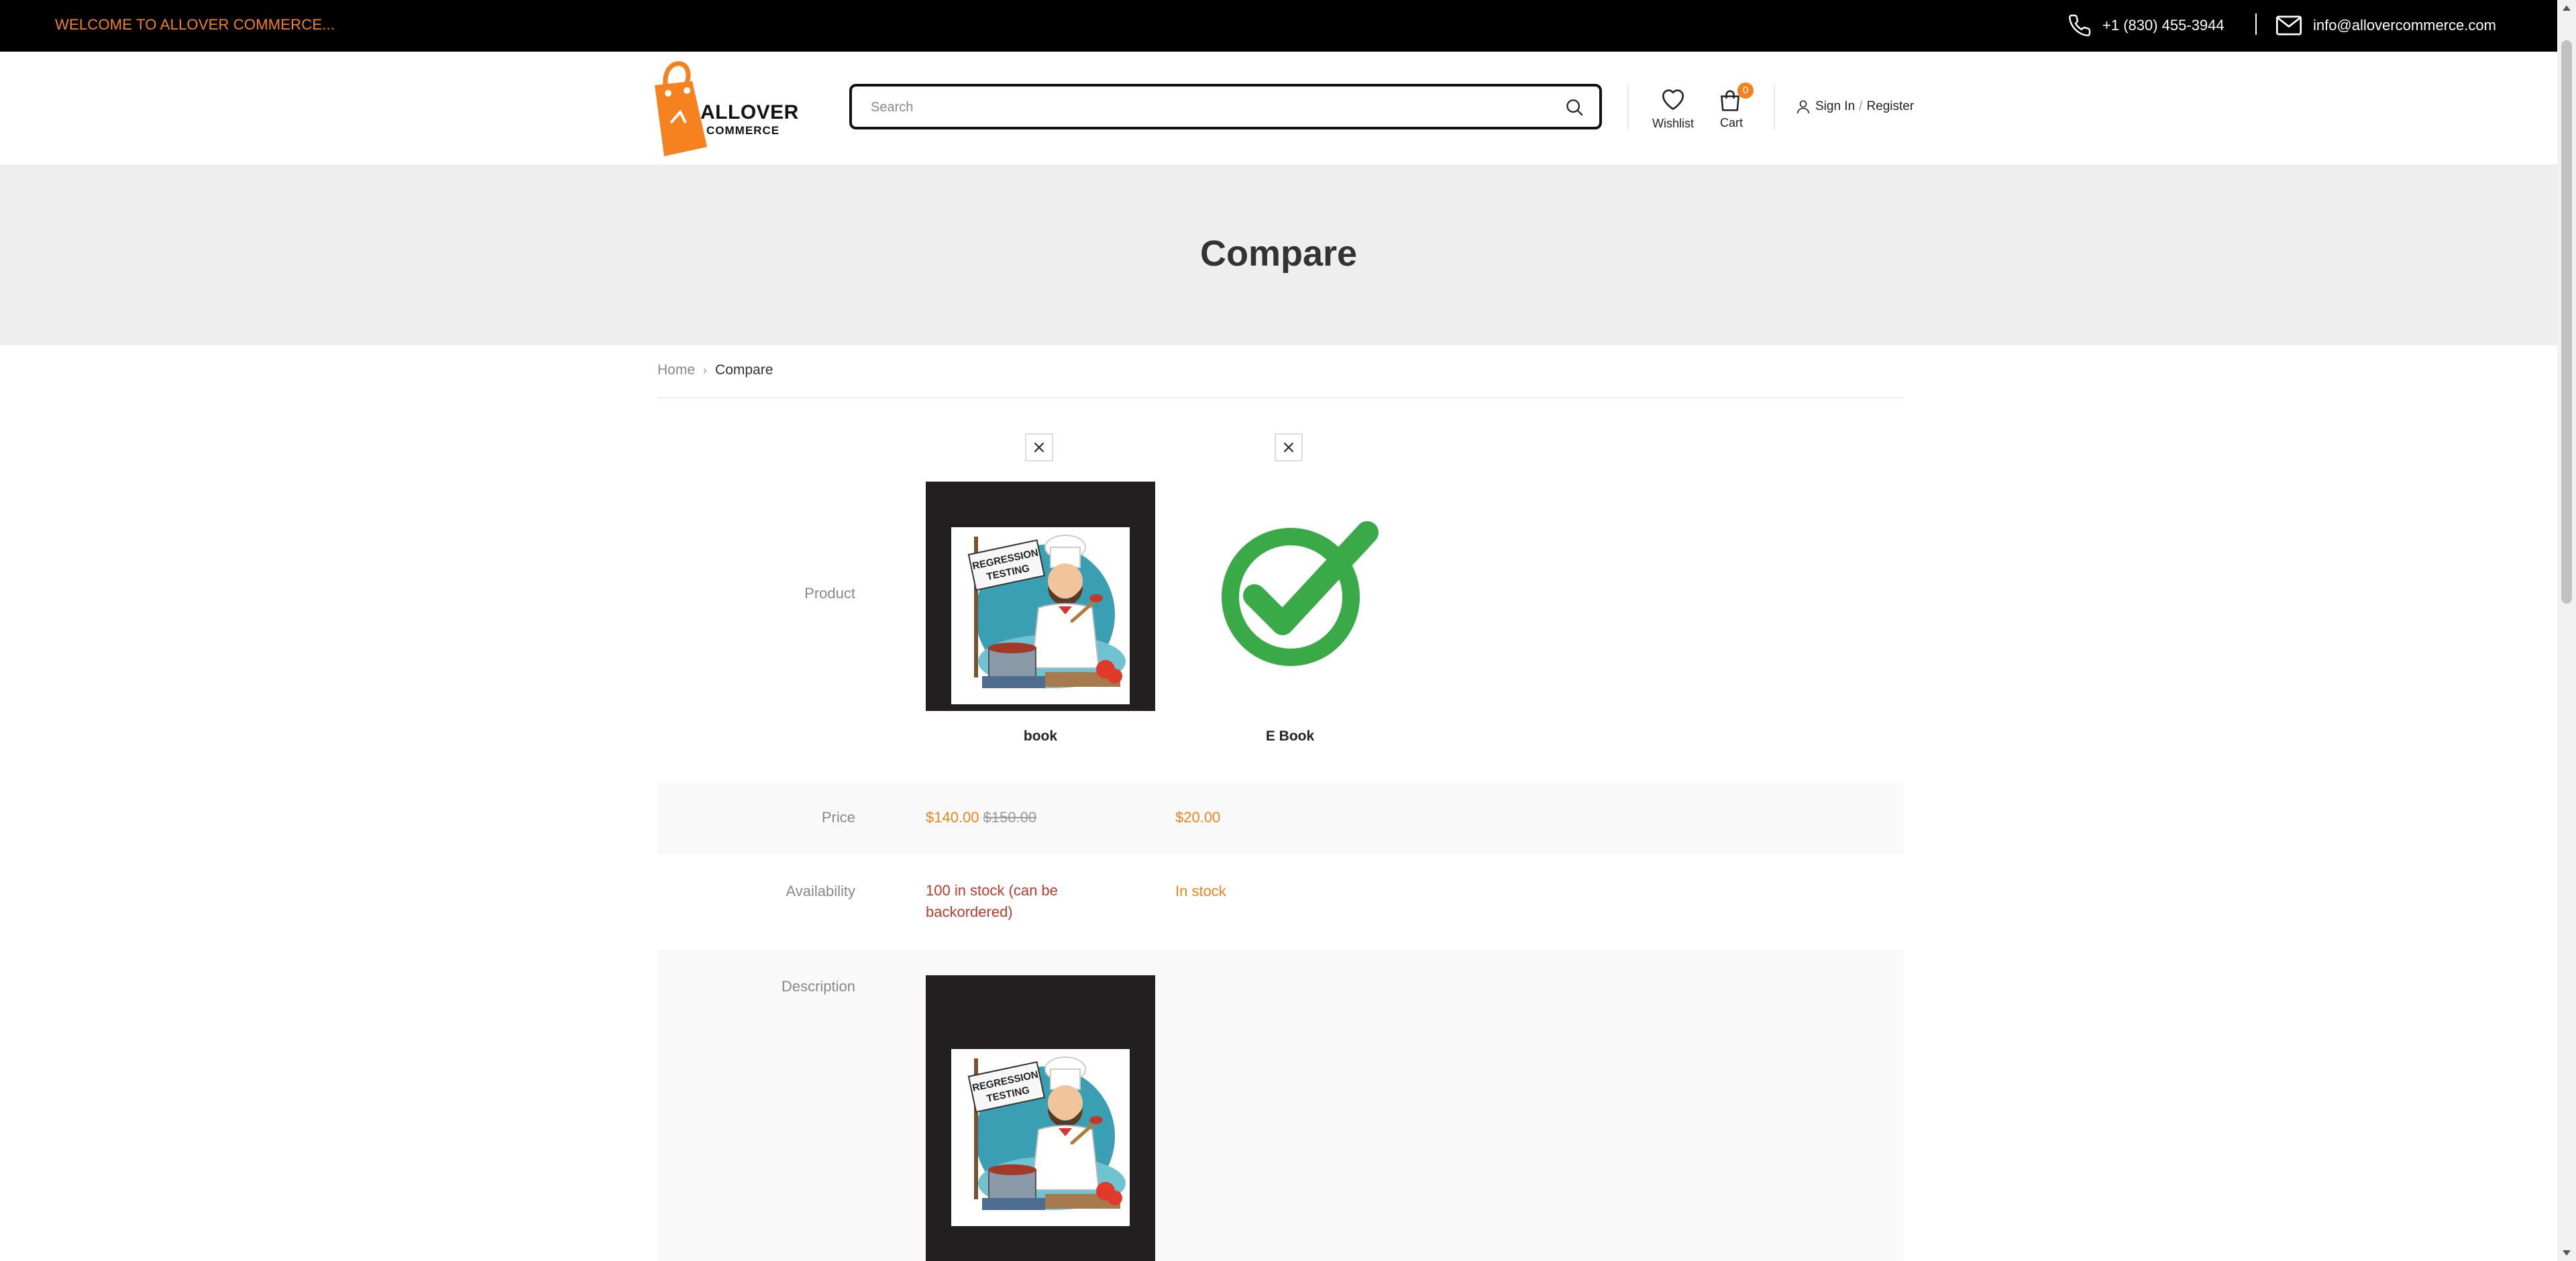  I want to click on product-name-link: book, so click(1040, 737).